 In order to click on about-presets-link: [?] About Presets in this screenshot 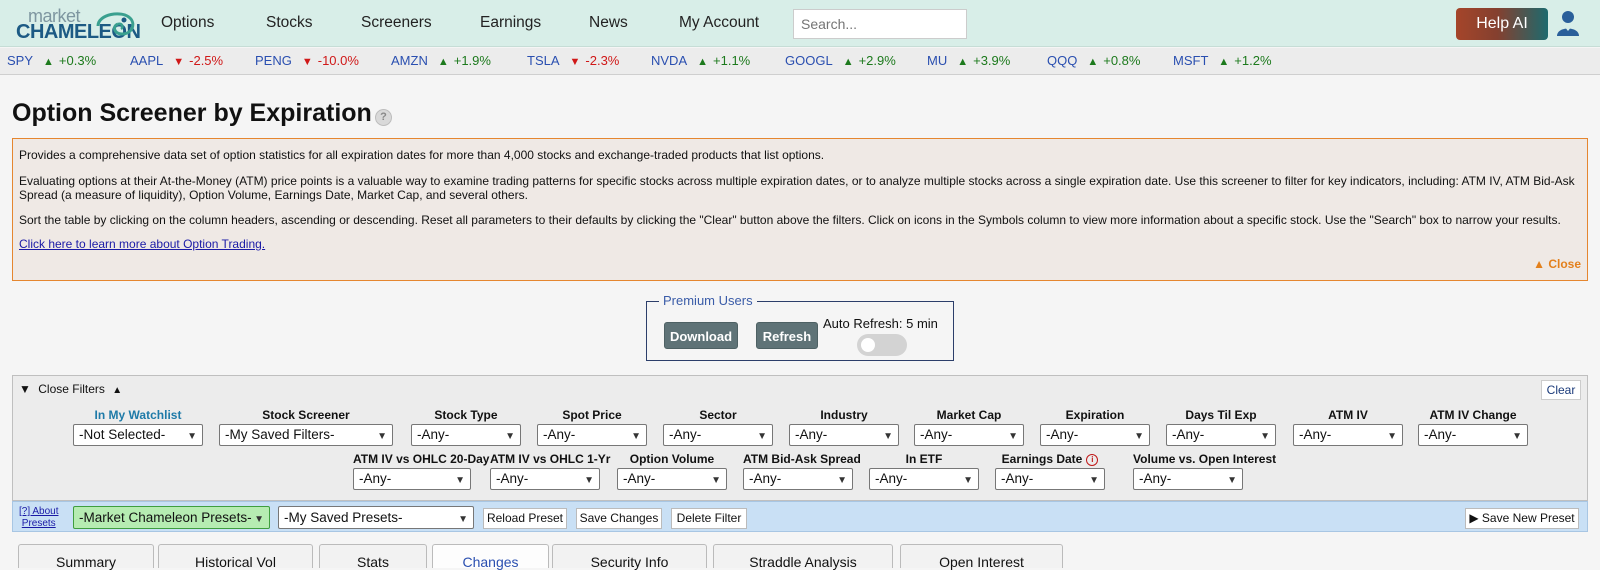, I will do `click(38, 518)`.